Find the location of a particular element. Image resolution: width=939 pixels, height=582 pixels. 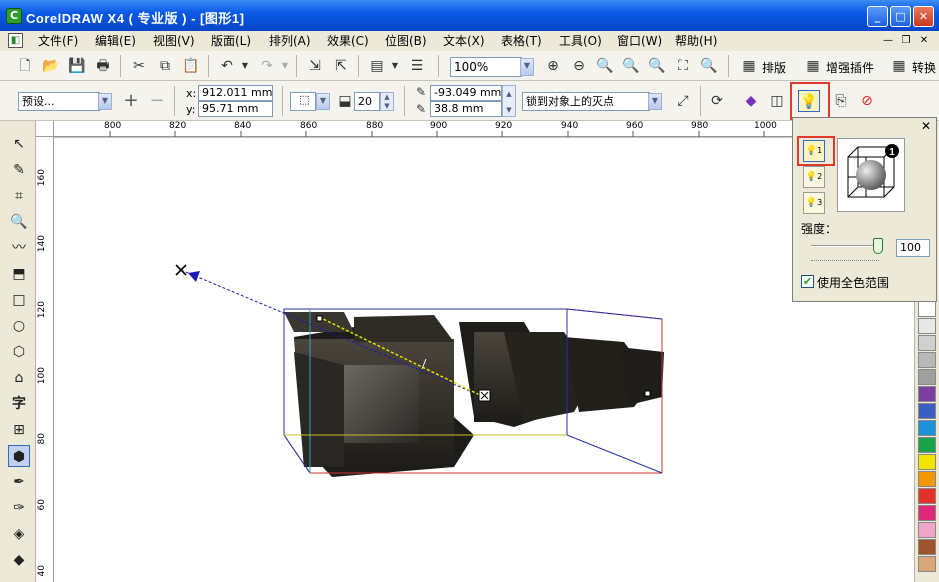

freehand-tool-icon: 〰 is located at coordinates (19, 248).